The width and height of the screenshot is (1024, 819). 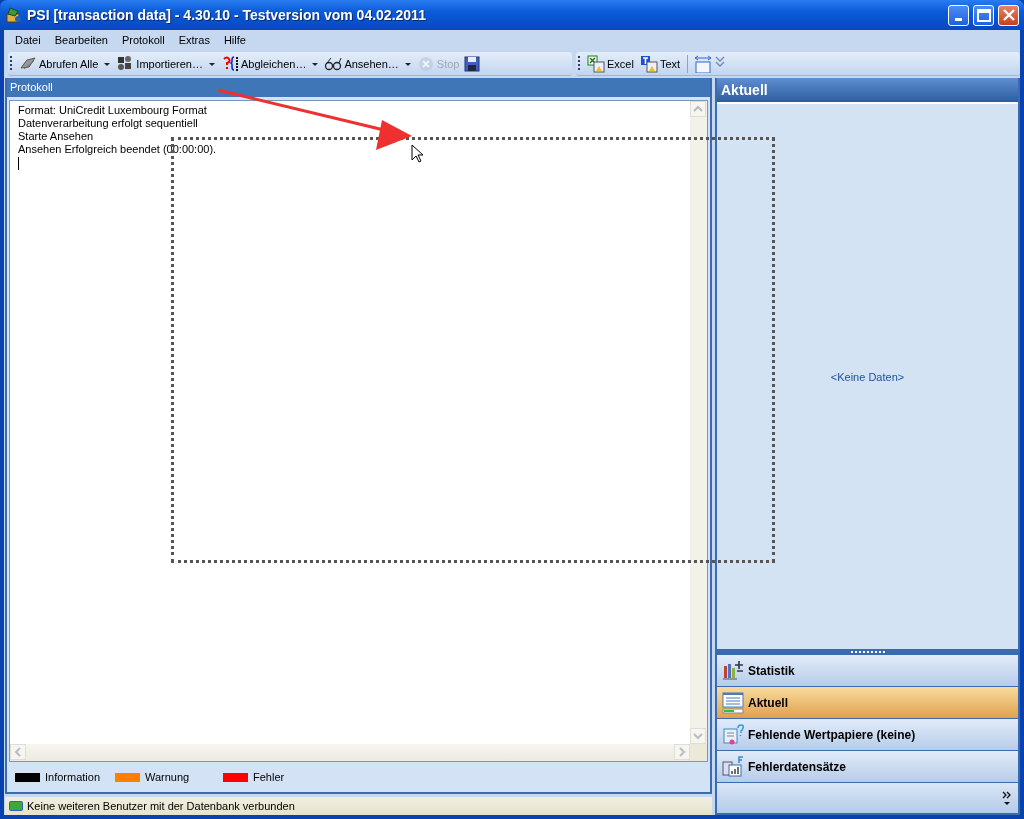 I want to click on status-text: Keine weiteren Benutzer mit der Datenbank verbunden, so click(x=161, y=806).